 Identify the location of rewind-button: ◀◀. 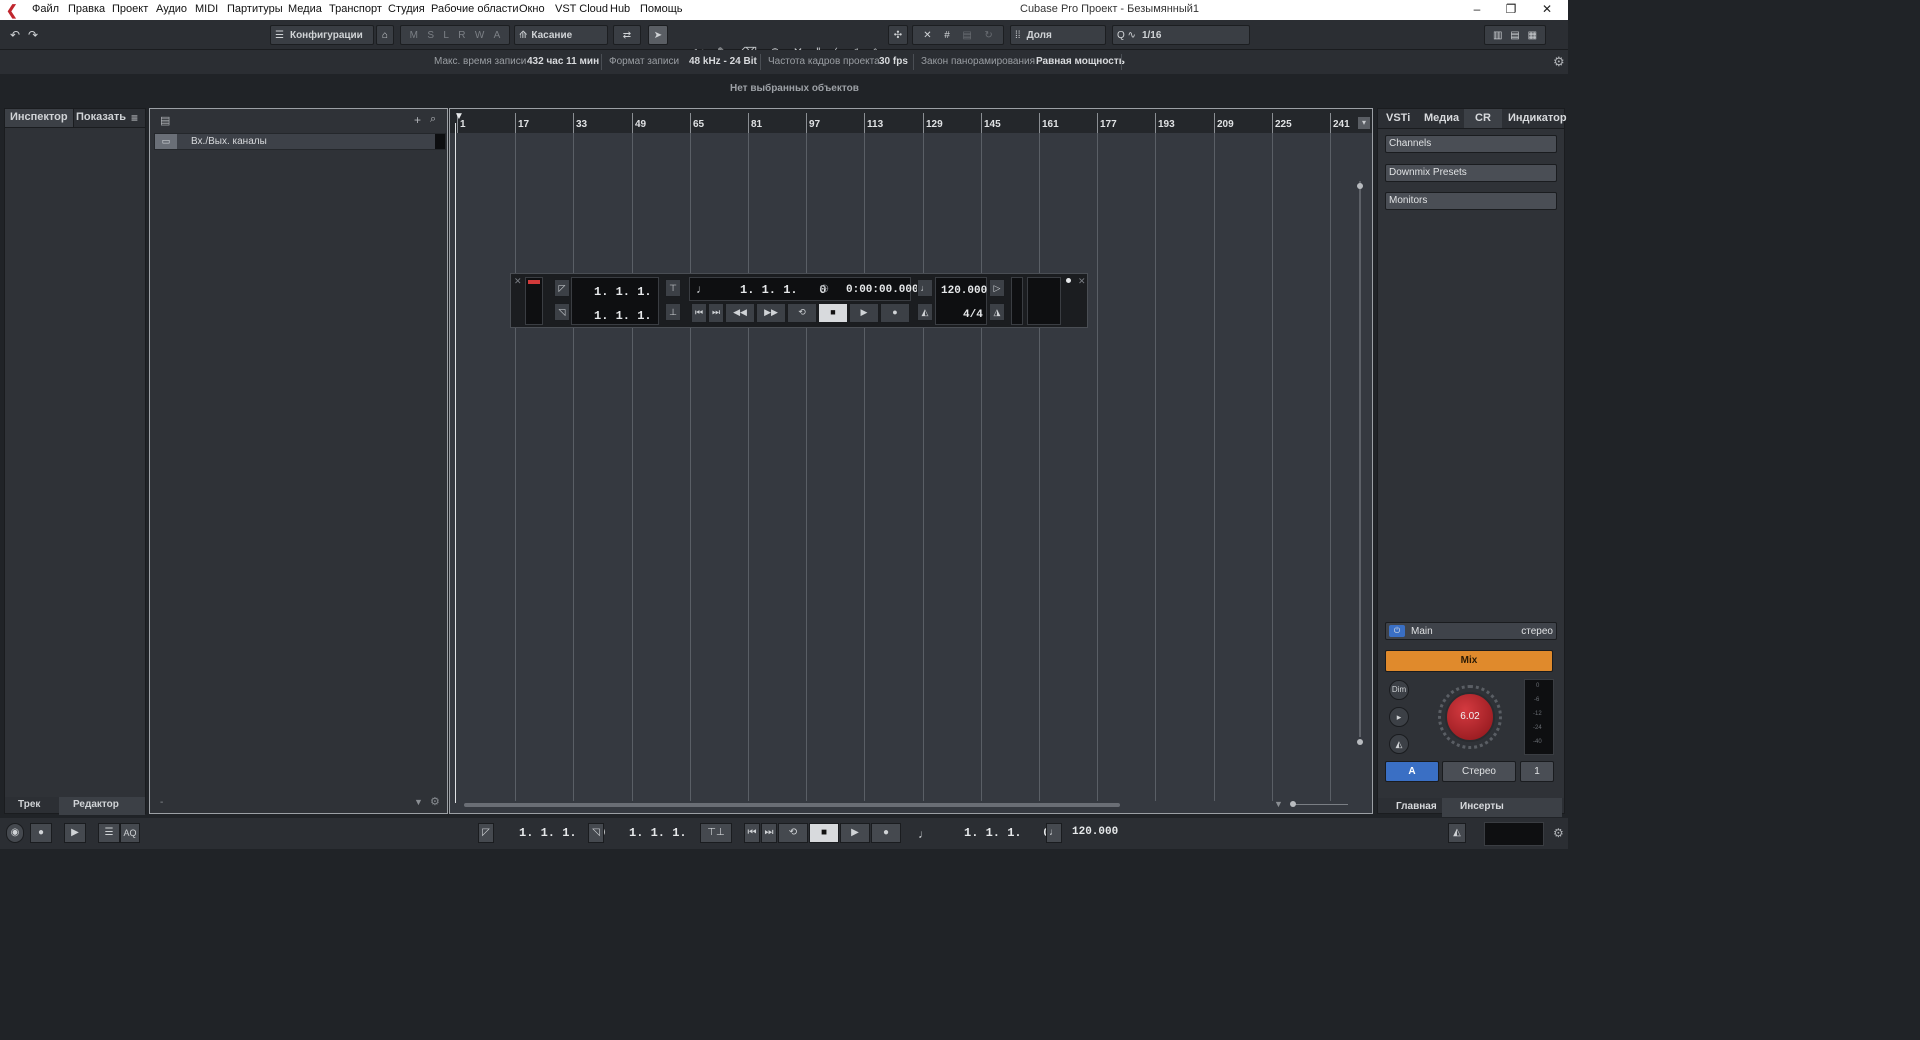
(740, 313).